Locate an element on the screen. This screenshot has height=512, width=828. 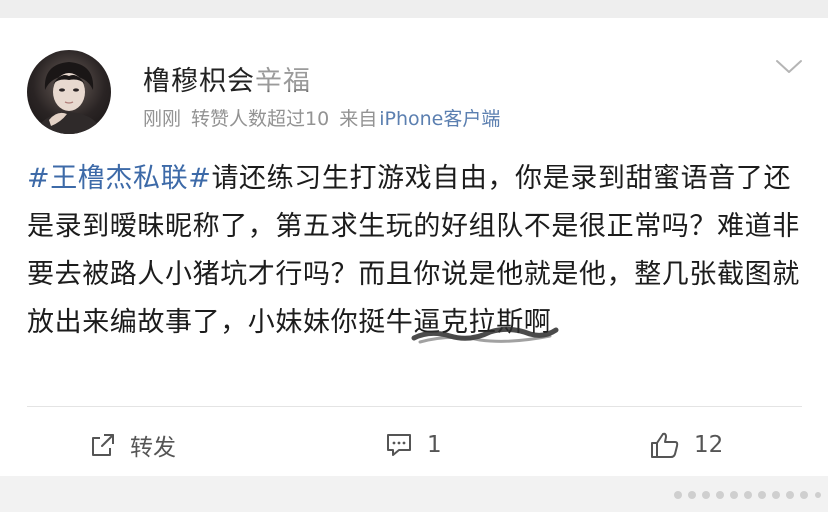
like-button: 12 is located at coordinates (686, 445).